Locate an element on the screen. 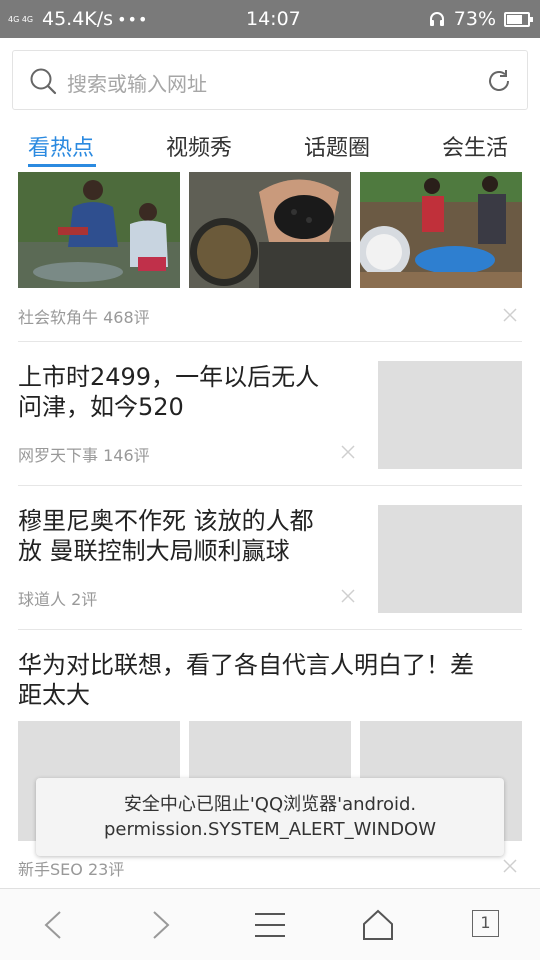 Image resolution: width=540 pixels, height=960 pixels. search-input: 搜索或输入网址 is located at coordinates (137, 82).